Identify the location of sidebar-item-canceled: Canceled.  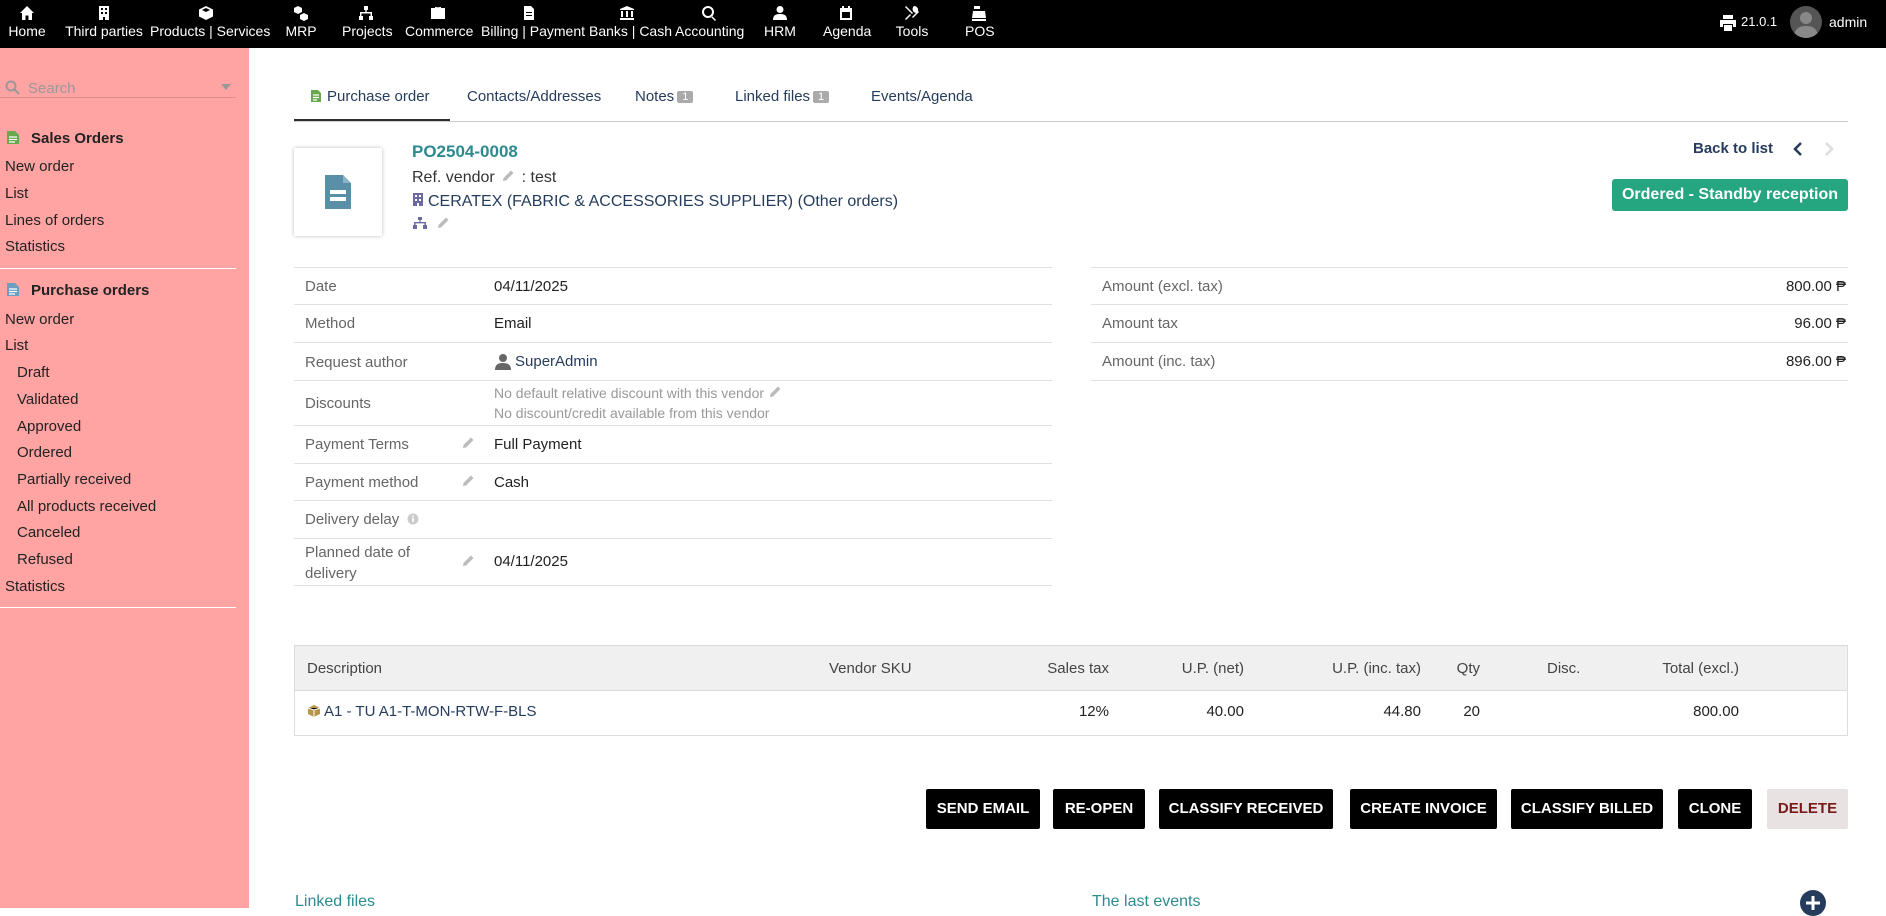
(48, 532).